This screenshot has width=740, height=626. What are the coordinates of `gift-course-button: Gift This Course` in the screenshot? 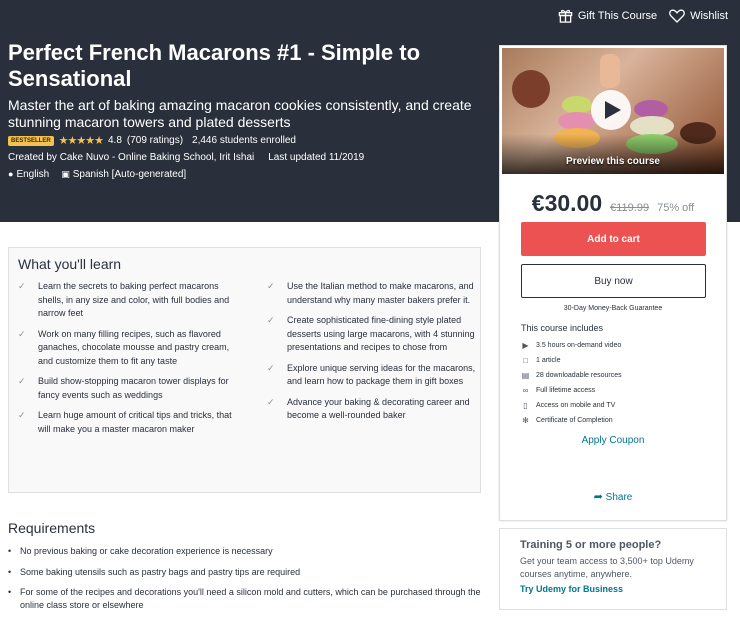 It's located at (607, 15).